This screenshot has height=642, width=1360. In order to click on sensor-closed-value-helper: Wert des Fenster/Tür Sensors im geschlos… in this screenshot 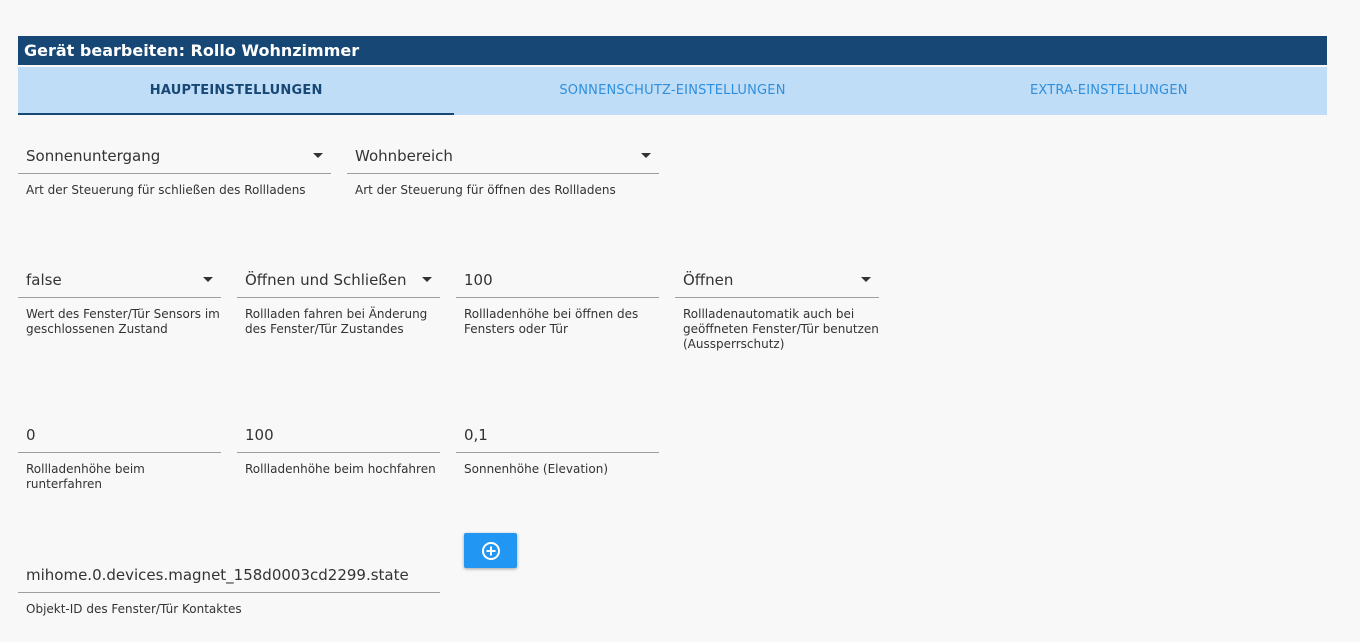, I will do `click(123, 321)`.